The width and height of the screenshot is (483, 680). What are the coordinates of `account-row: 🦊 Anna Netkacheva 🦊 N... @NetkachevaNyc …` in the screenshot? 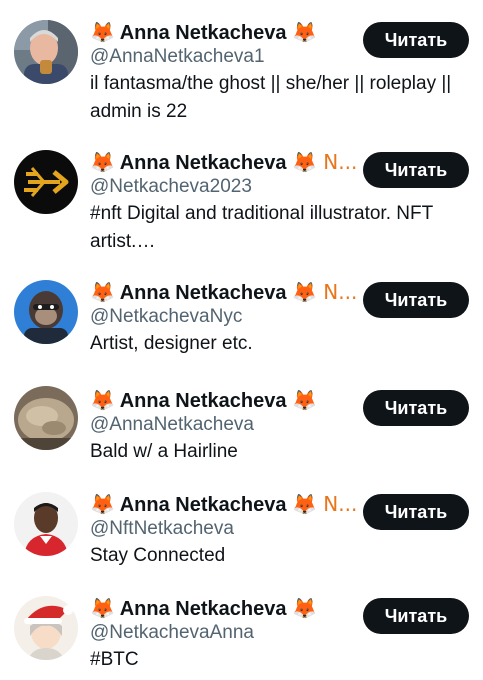 It's located at (241, 323).